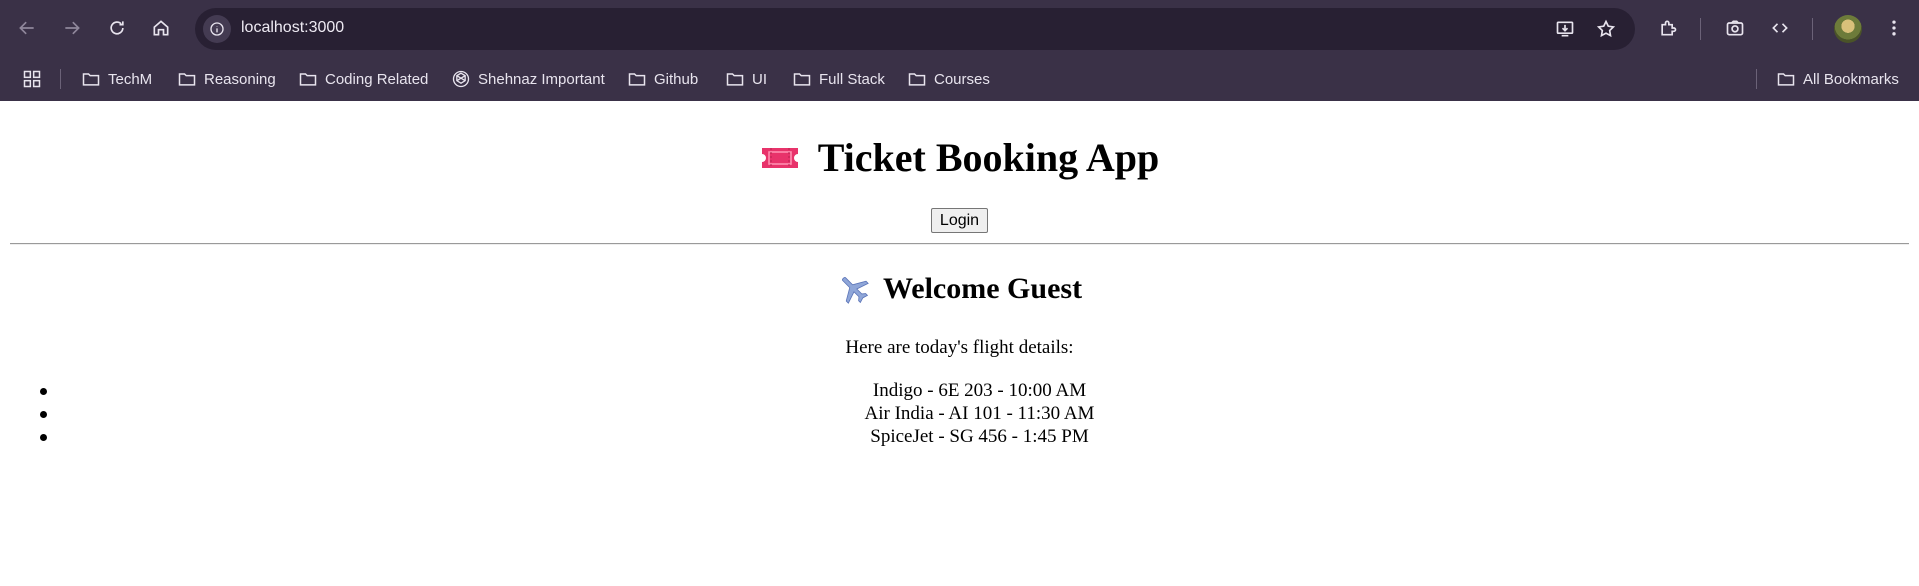  I want to click on ticket-icon, so click(779, 158).